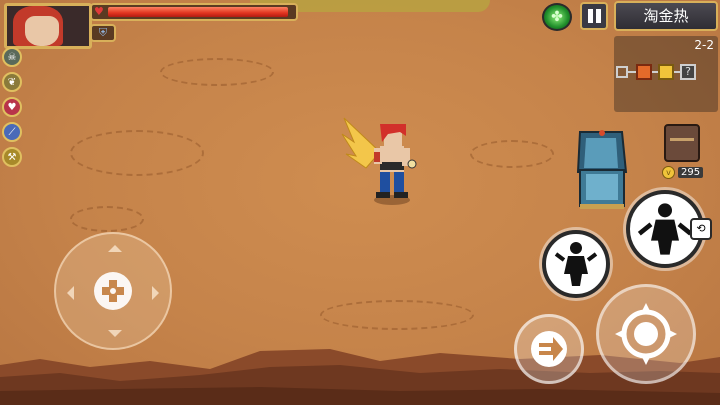 This screenshot has width=720, height=405. Describe the element at coordinates (67, 293) in the screenshot. I see `arrow-left-icon` at that location.